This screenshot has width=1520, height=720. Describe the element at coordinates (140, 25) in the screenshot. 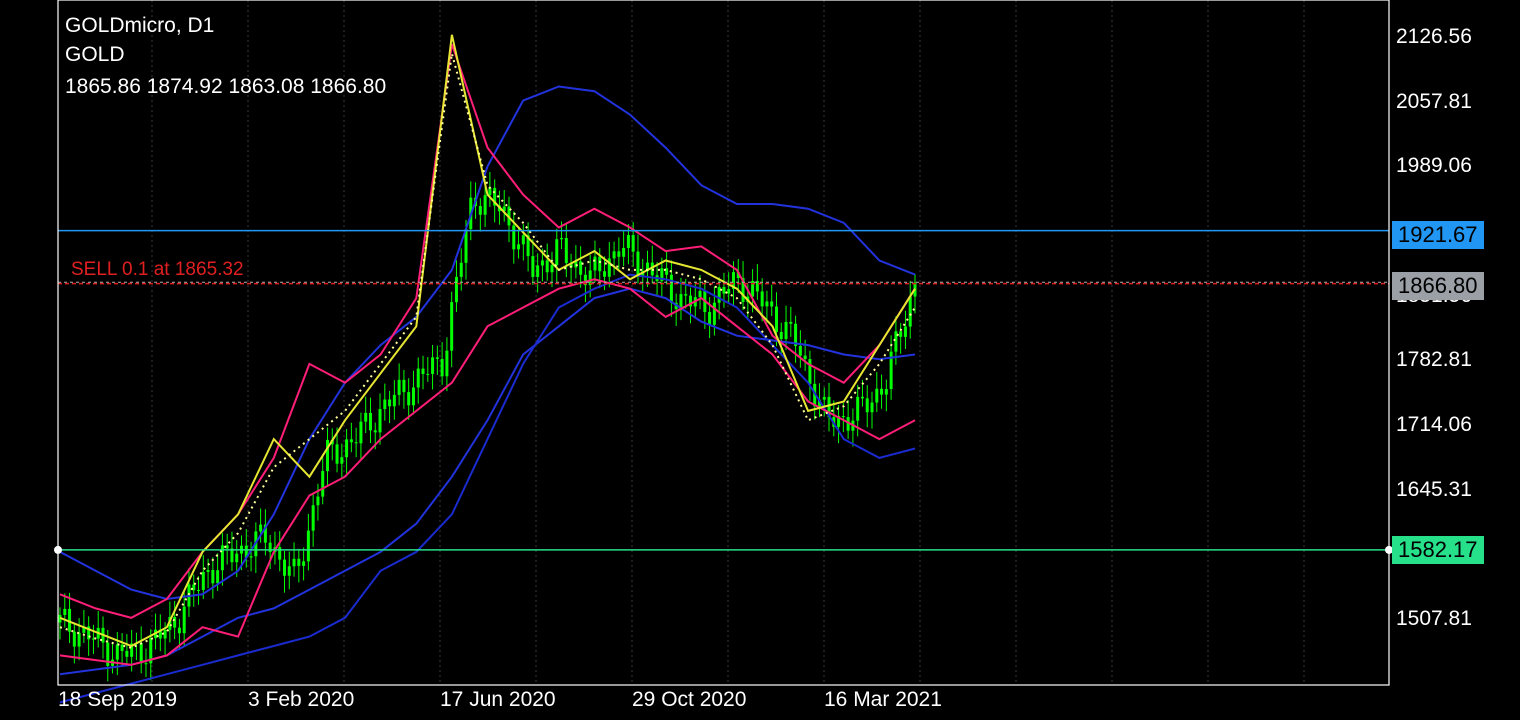

I see `symbol-timeframe: GOLDmicro, D1` at that location.